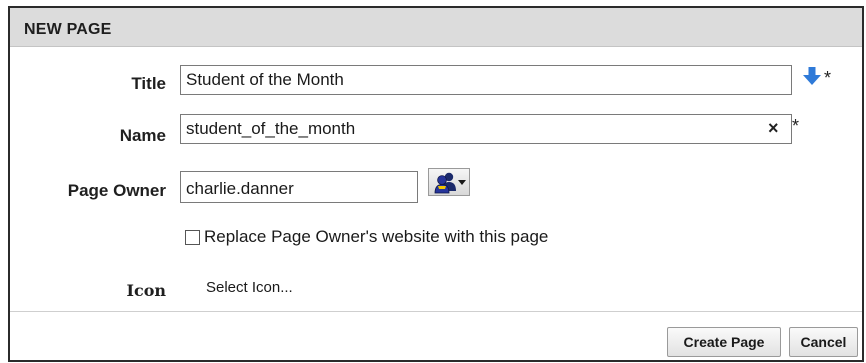 The height and width of the screenshot is (363, 866). What do you see at coordinates (146, 290) in the screenshot?
I see `icon-label: Icon` at bounding box center [146, 290].